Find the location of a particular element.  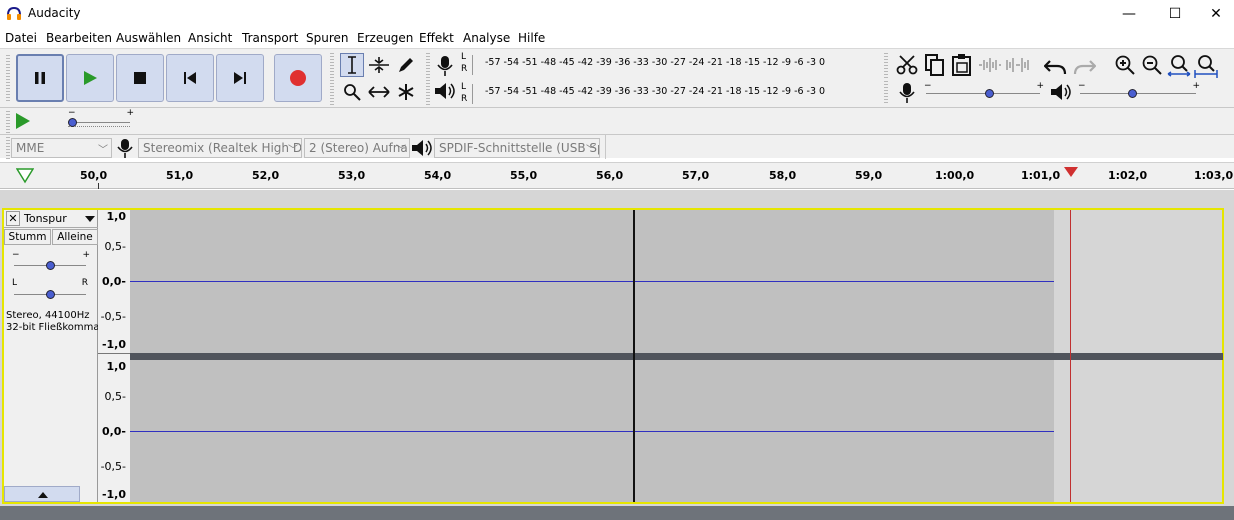

skip-to-end-button is located at coordinates (240, 78).